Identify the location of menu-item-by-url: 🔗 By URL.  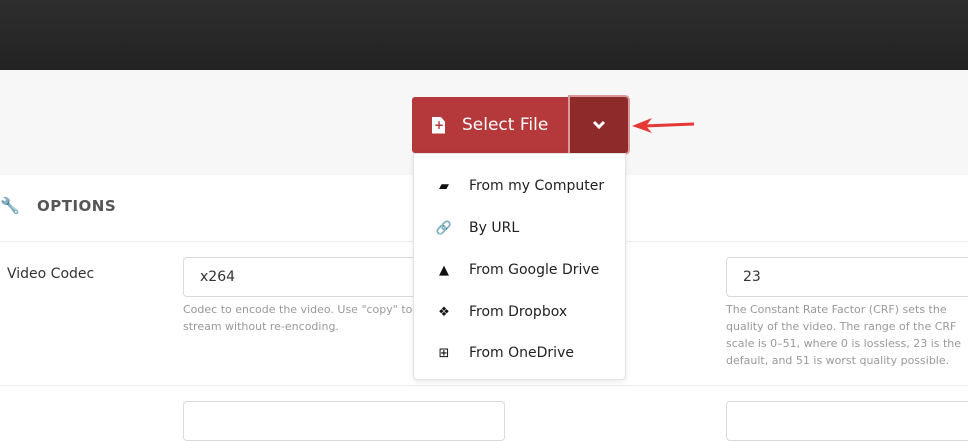
(519, 228).